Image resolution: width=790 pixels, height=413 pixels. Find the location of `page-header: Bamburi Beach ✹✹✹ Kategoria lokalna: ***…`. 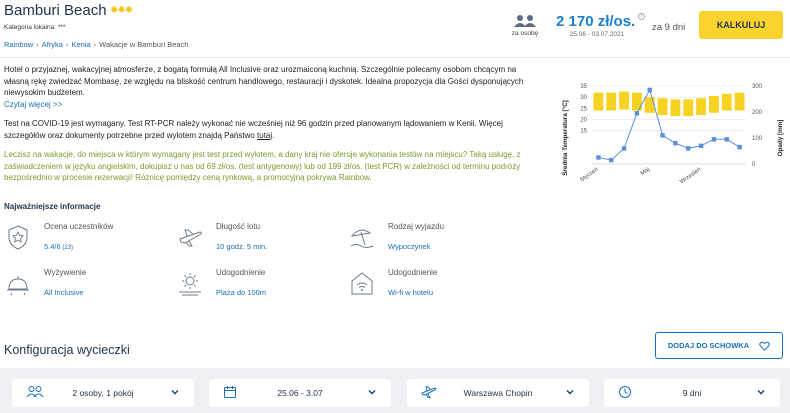

page-header: Bamburi Beach ✹✹✹ Kategoria lokalna: ***… is located at coordinates (395, 29).